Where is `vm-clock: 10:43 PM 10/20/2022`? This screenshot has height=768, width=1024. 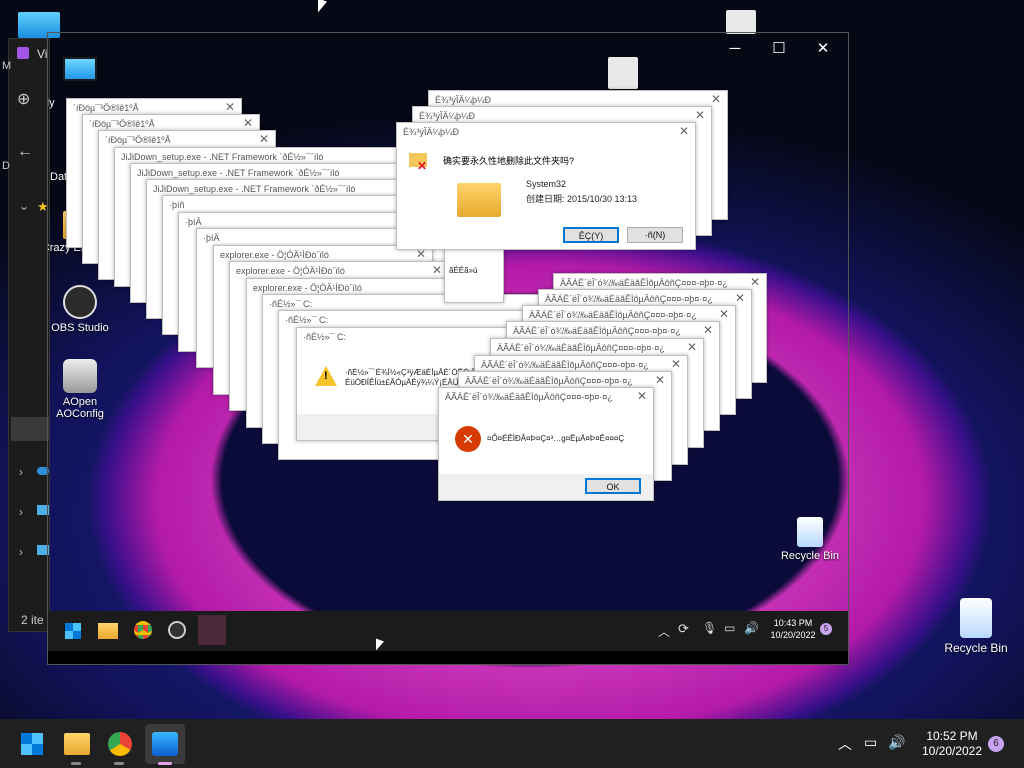 vm-clock: 10:43 PM 10/20/2022 is located at coordinates (793, 629).